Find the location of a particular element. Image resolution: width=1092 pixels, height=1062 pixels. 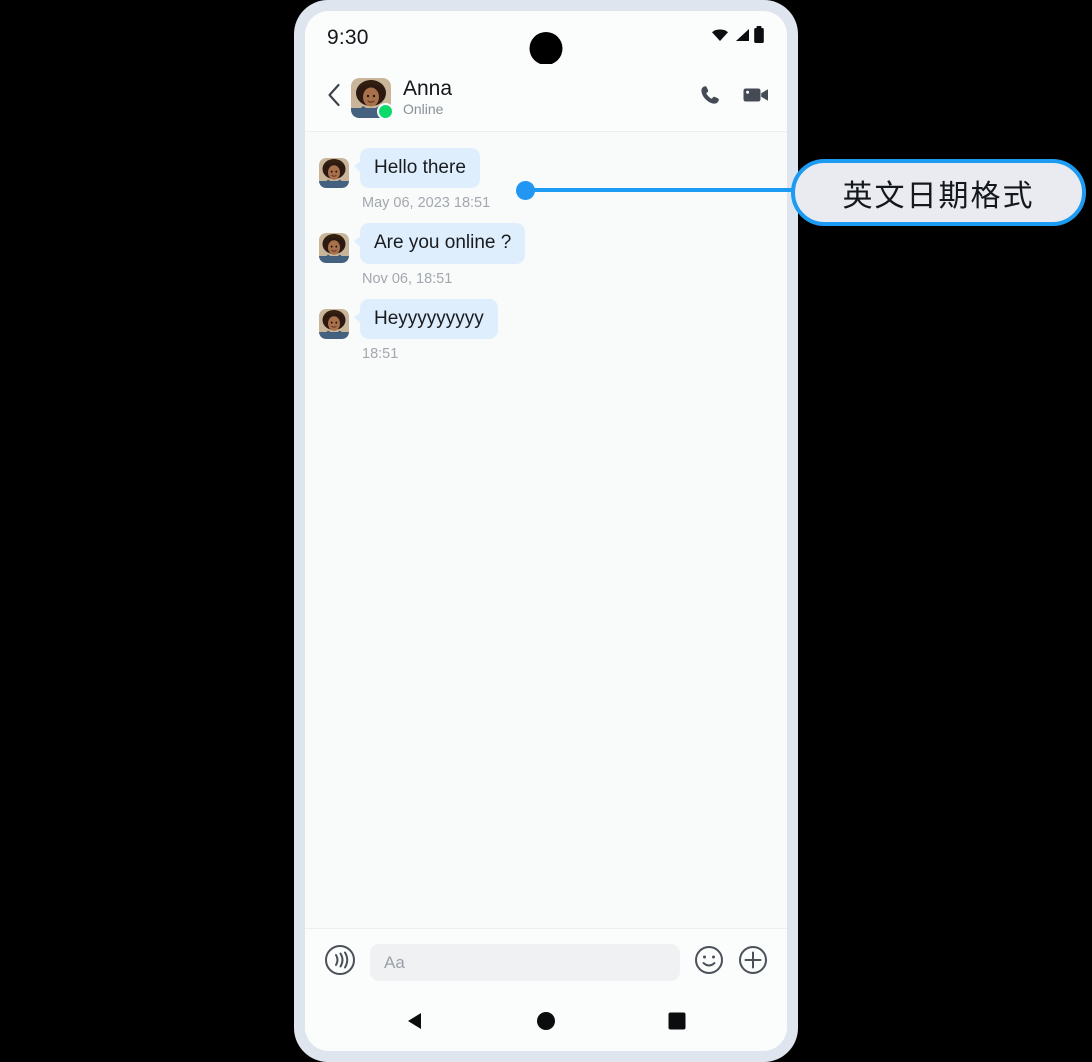

phone-icon is located at coordinates (710, 97).